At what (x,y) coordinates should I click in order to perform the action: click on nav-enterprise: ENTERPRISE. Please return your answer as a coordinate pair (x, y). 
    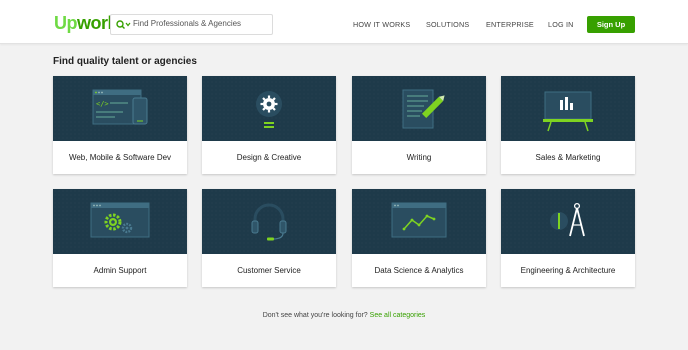
    Looking at the image, I should click on (510, 24).